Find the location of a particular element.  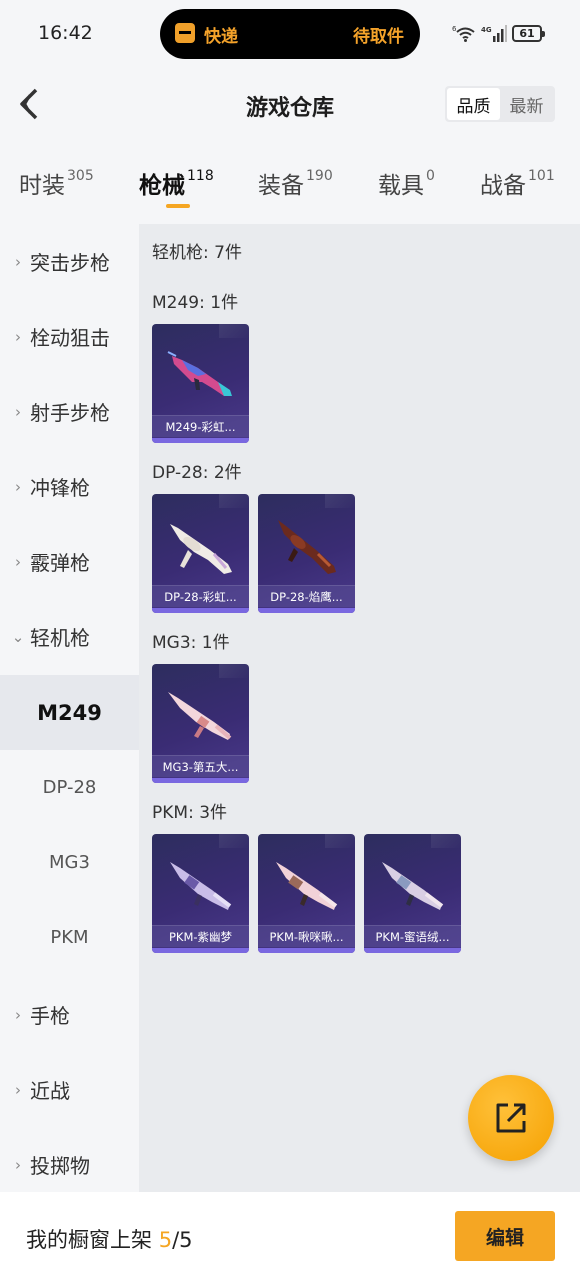

m249-rainbow-skin-image is located at coordinates (199, 373).